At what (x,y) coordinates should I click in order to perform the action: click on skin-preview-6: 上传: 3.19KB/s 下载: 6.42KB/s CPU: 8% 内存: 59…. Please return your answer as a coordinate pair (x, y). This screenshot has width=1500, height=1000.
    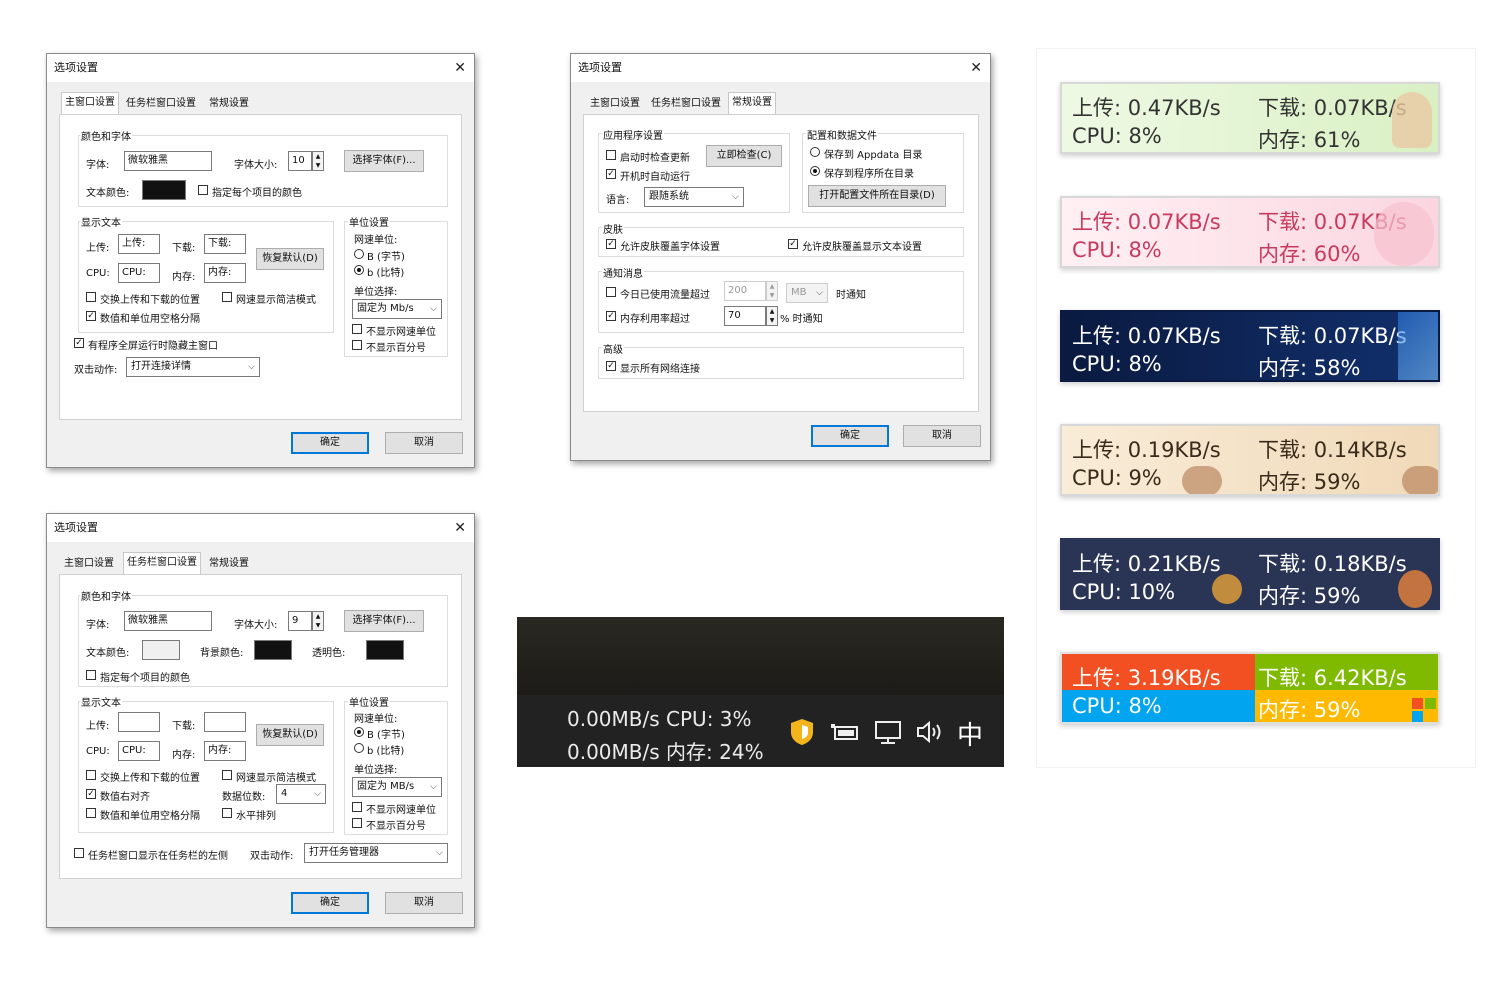
    Looking at the image, I should click on (1250, 688).